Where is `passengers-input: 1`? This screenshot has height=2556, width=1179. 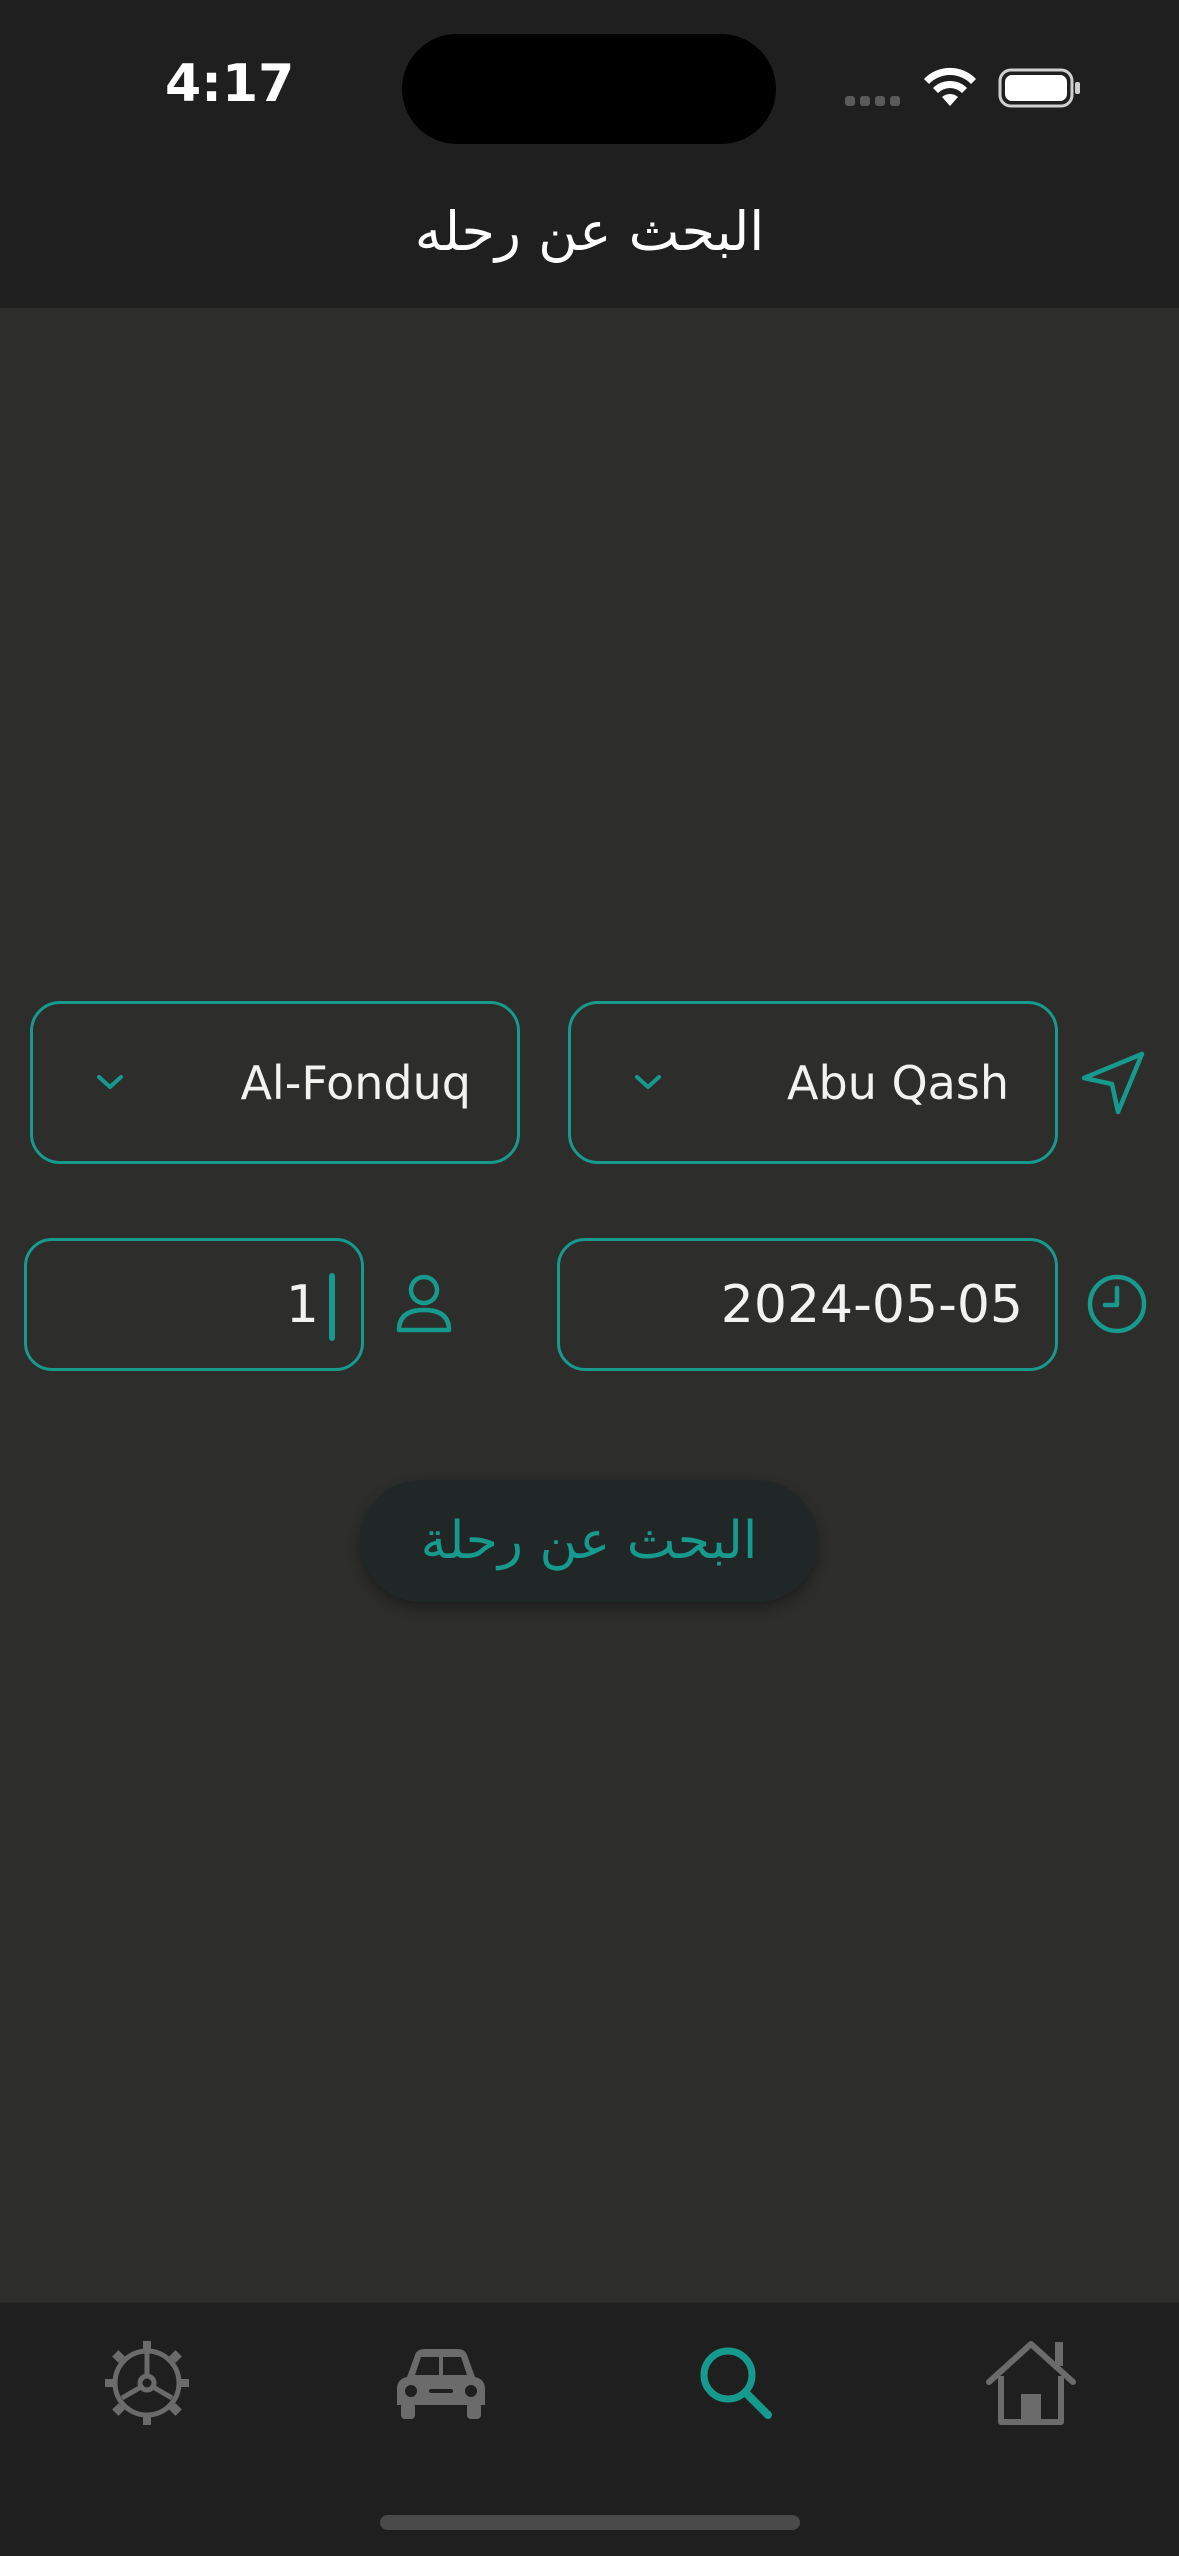
passengers-input: 1 is located at coordinates (194, 1304).